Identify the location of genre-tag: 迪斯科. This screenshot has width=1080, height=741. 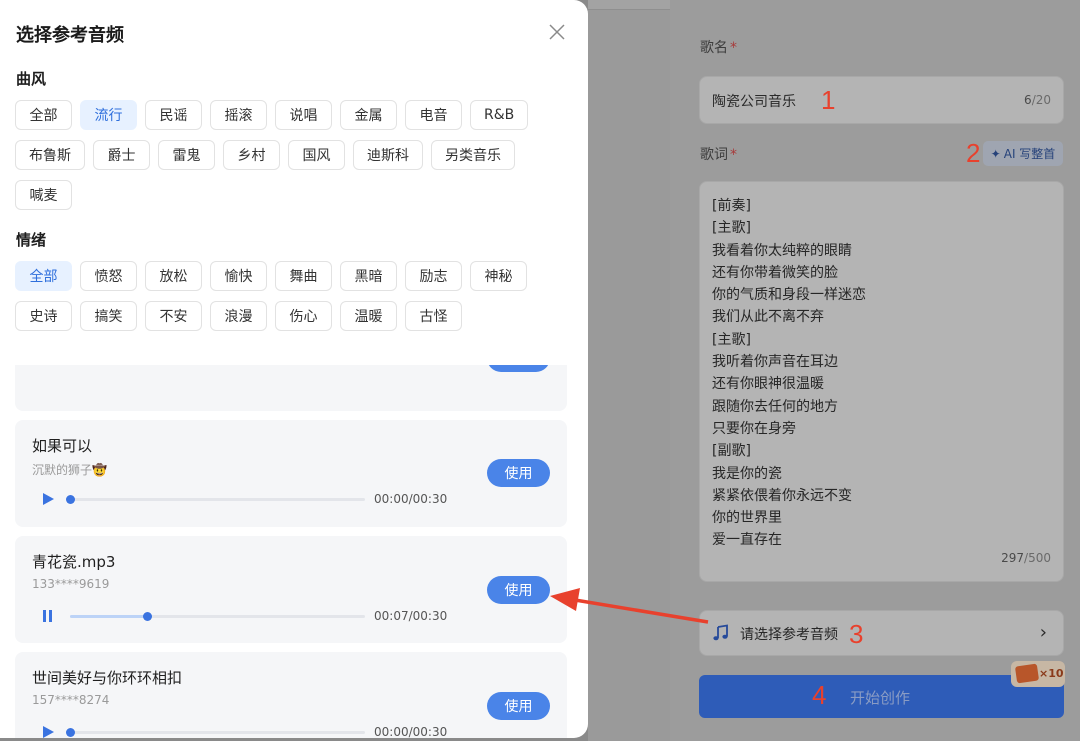
(388, 155).